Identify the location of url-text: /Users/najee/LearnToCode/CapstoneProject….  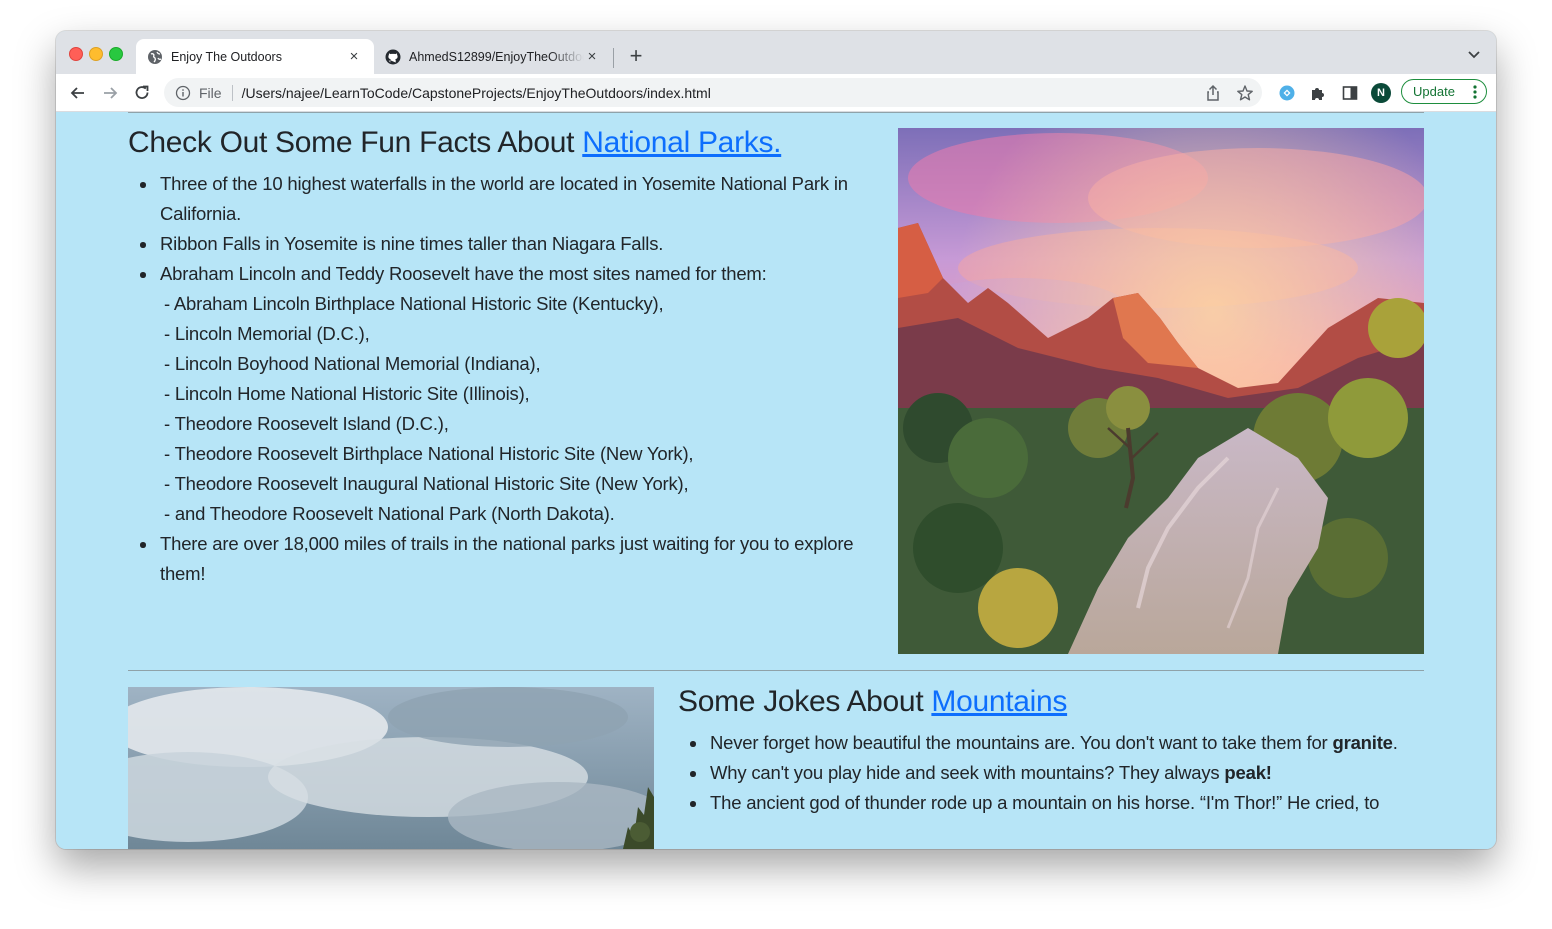
(476, 93).